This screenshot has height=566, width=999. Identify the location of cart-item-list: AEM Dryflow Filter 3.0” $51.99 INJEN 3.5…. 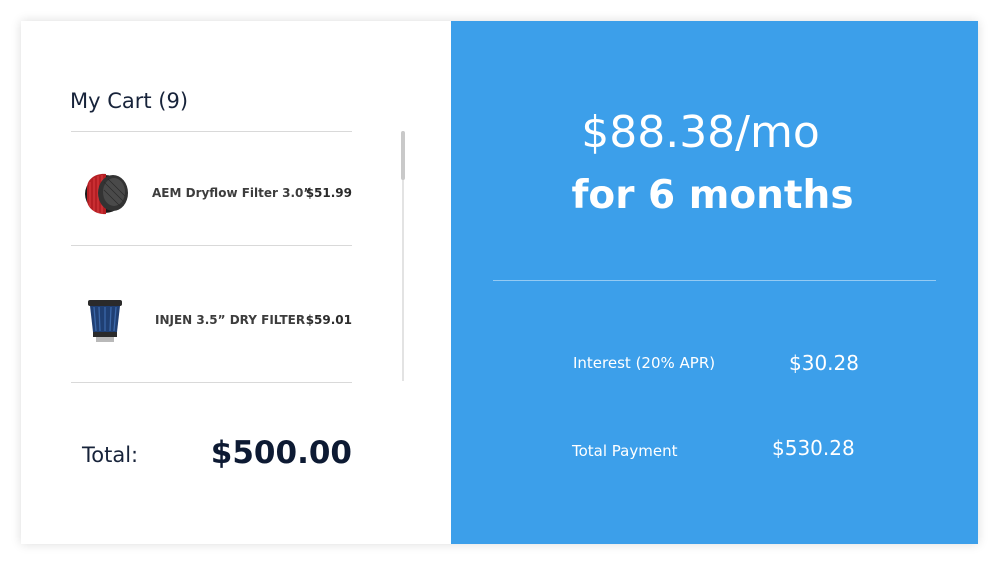
(211, 257).